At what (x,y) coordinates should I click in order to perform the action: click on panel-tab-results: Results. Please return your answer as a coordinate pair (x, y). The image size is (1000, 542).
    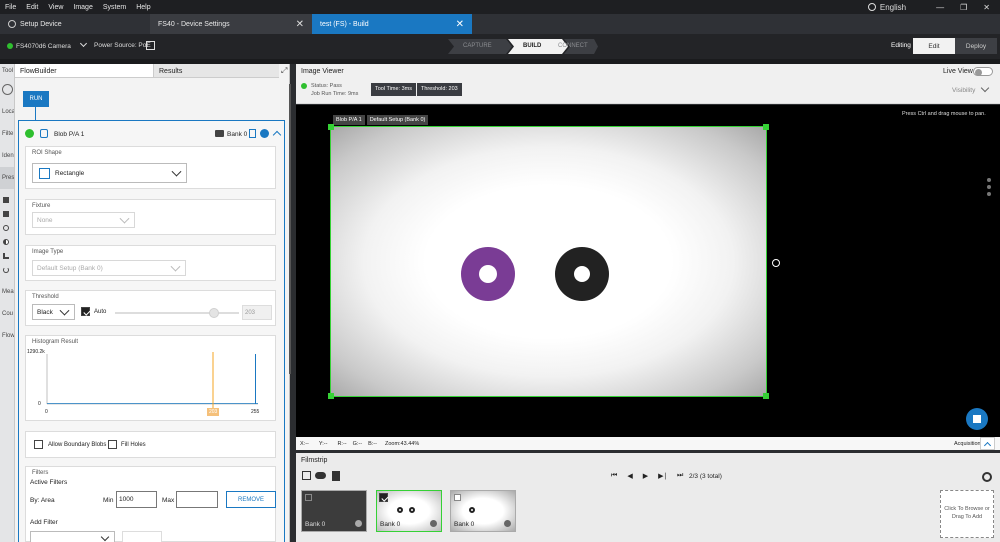
    Looking at the image, I should click on (216, 71).